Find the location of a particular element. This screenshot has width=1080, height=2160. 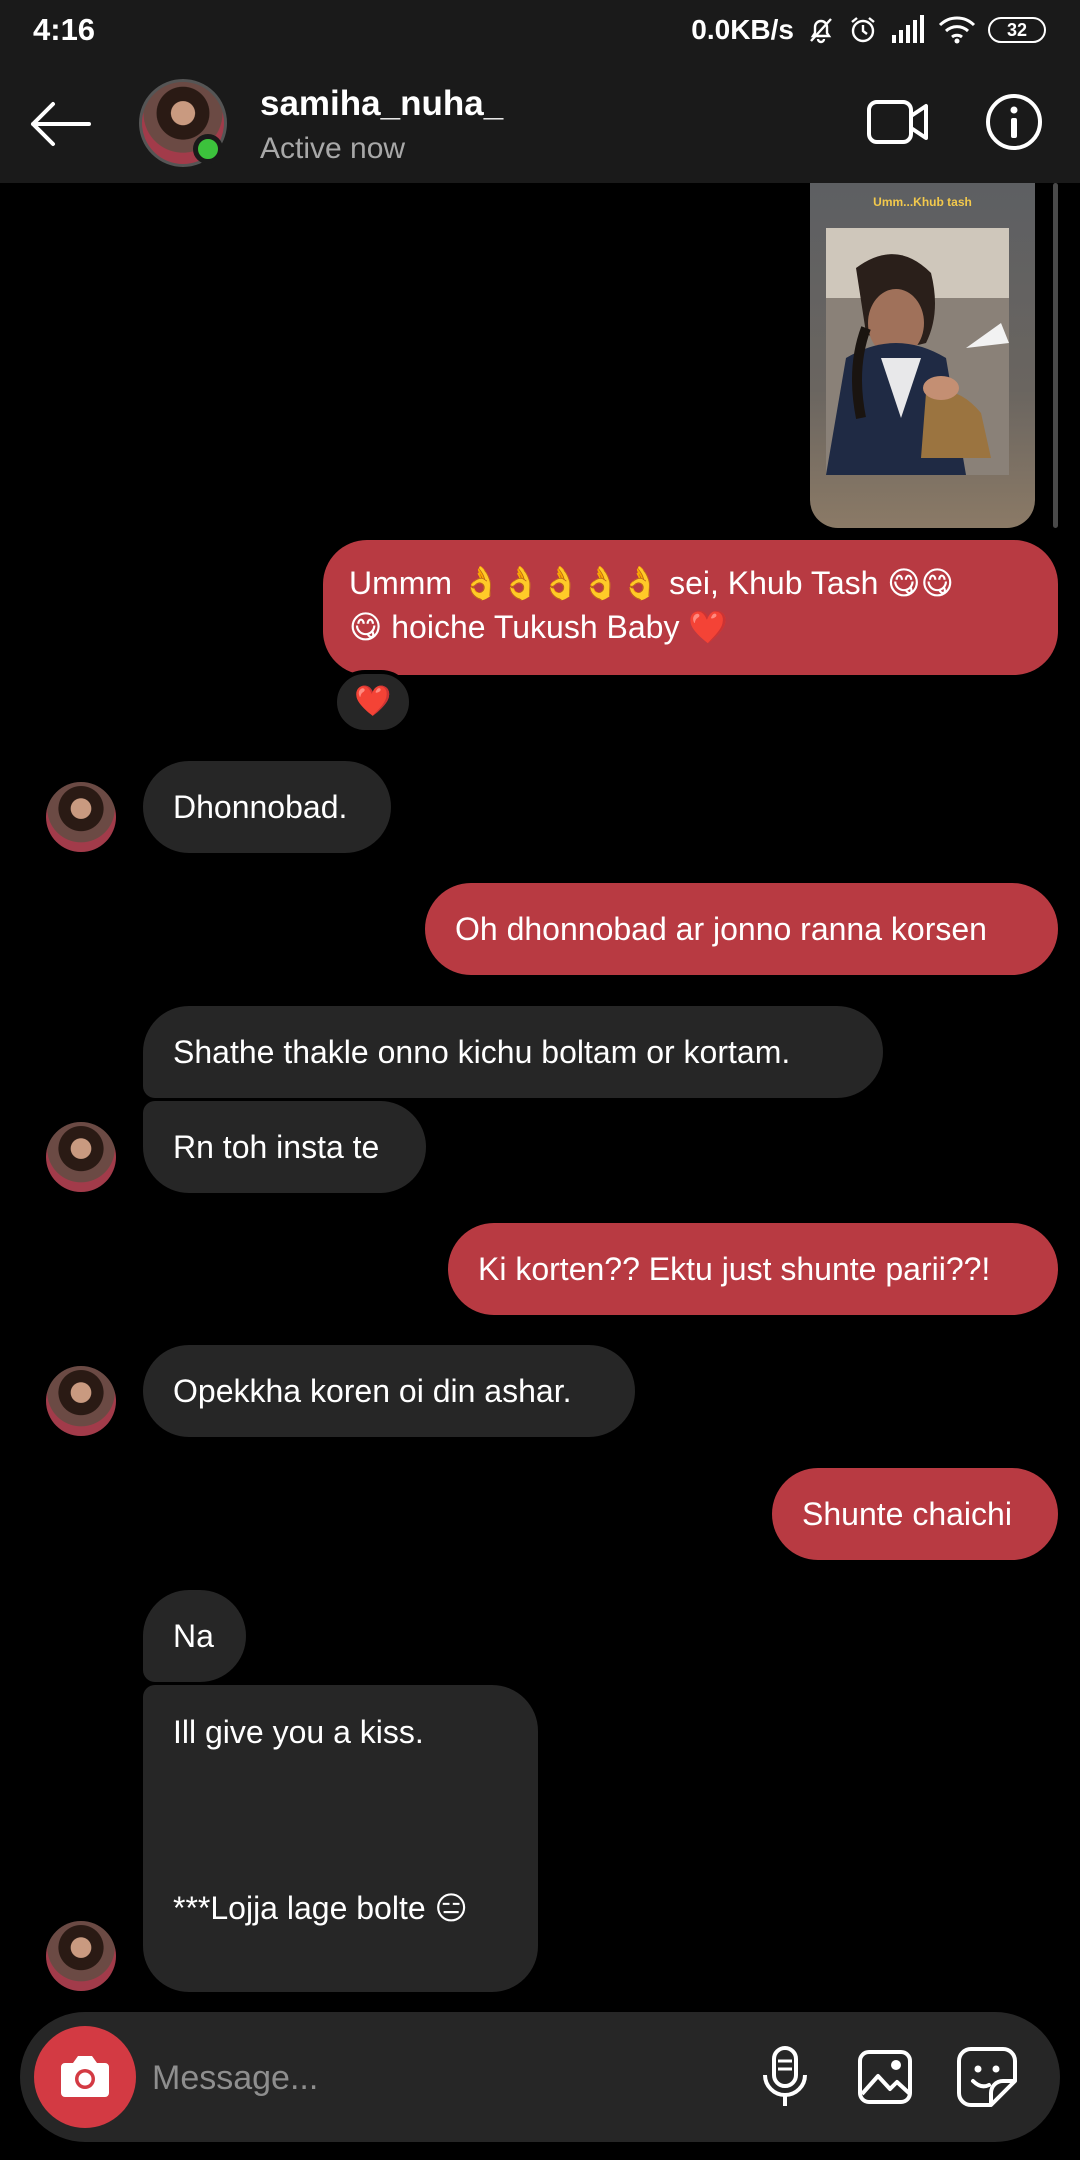

incoming-message: Dhonnobad. is located at coordinates (267, 807).